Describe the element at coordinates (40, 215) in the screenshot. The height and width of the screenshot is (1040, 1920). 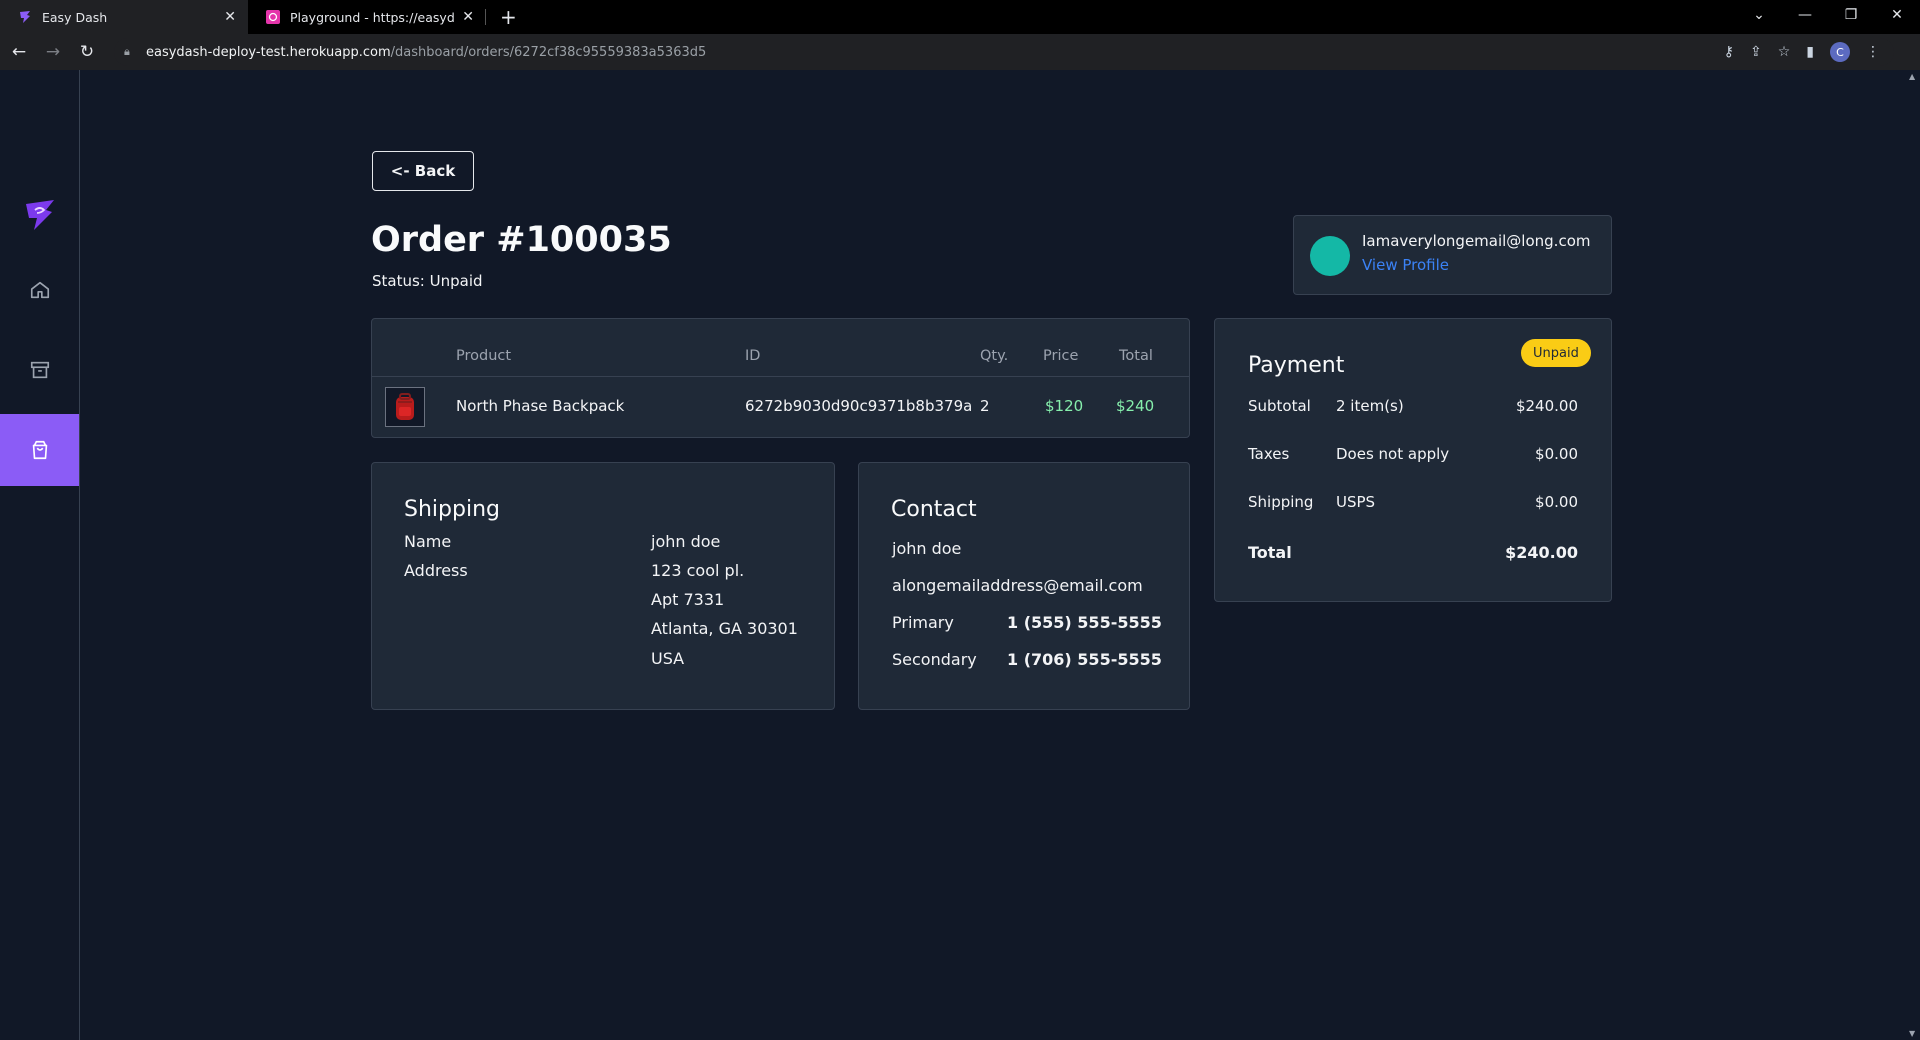
I see `easy-dash-logo-icon` at that location.